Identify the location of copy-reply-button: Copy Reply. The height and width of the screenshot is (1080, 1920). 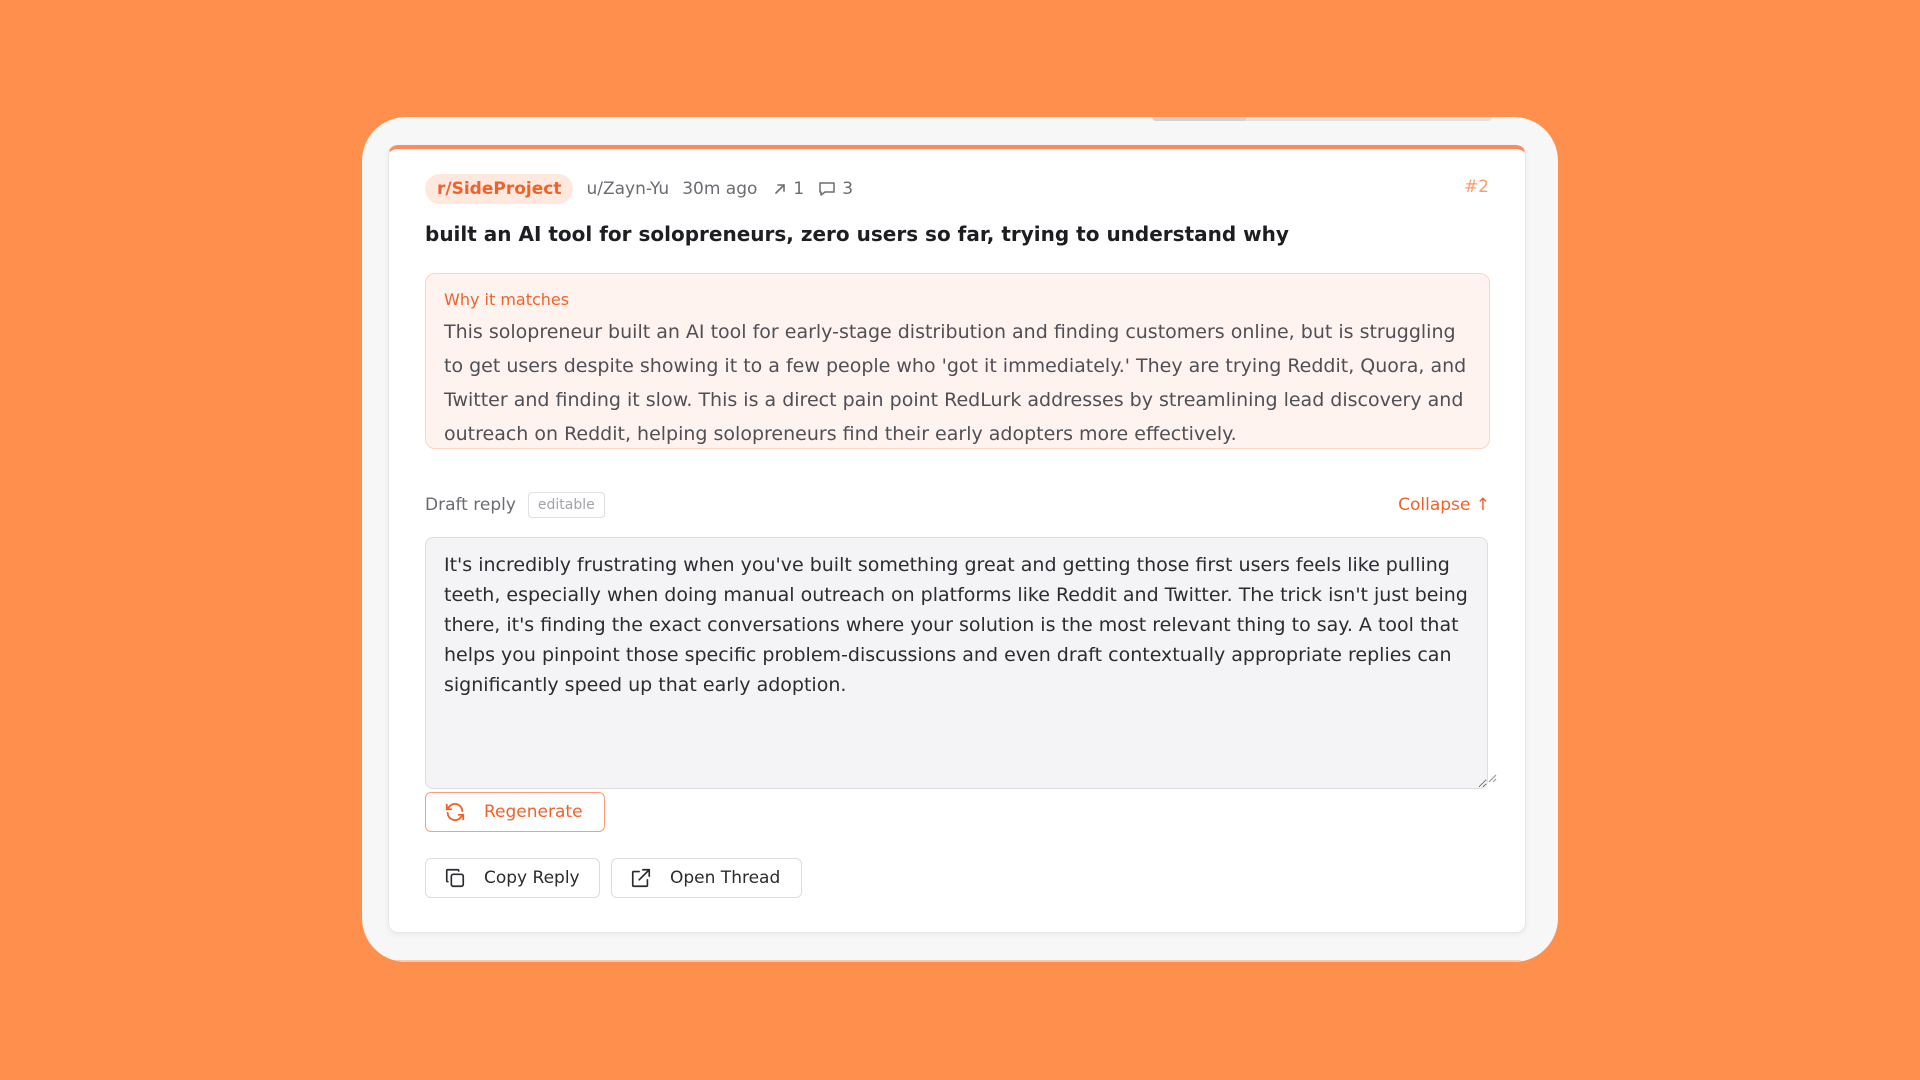
(512, 878).